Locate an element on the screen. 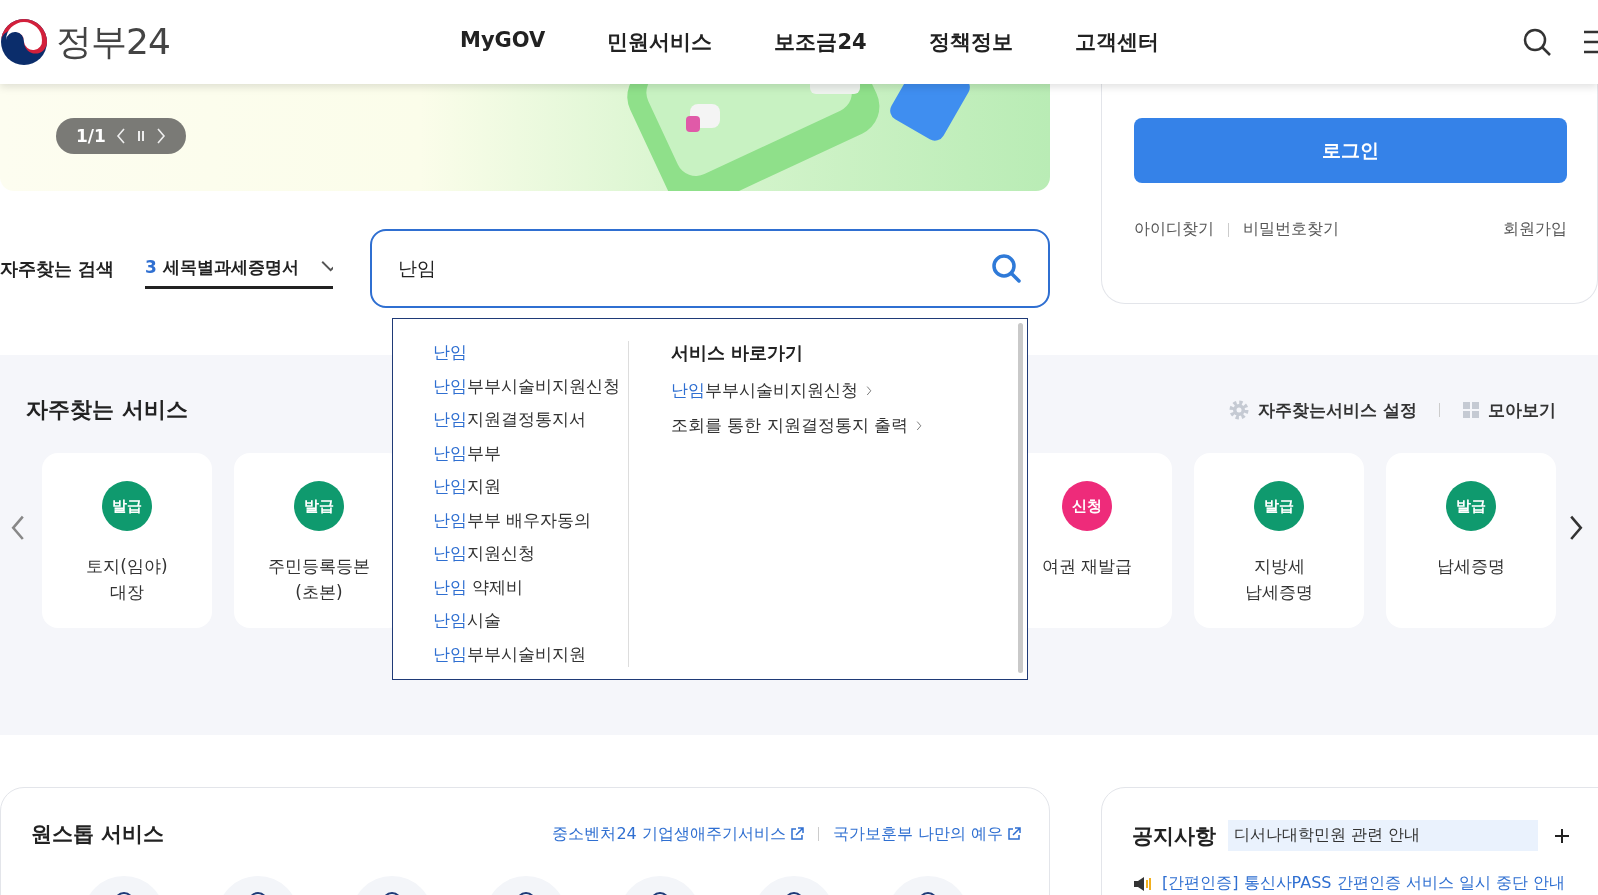 The height and width of the screenshot is (895, 1598). frequent-search-label: 자주찾는 검색 is located at coordinates (58, 268).